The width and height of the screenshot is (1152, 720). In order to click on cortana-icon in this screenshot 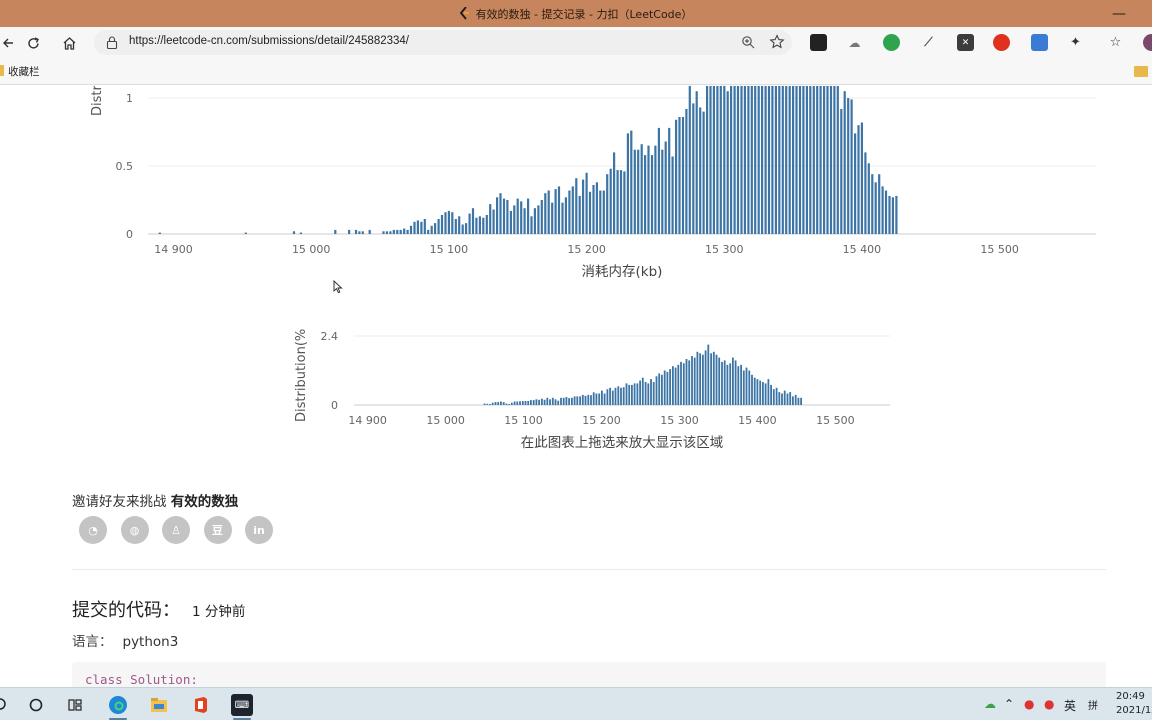, I will do `click(36, 705)`.